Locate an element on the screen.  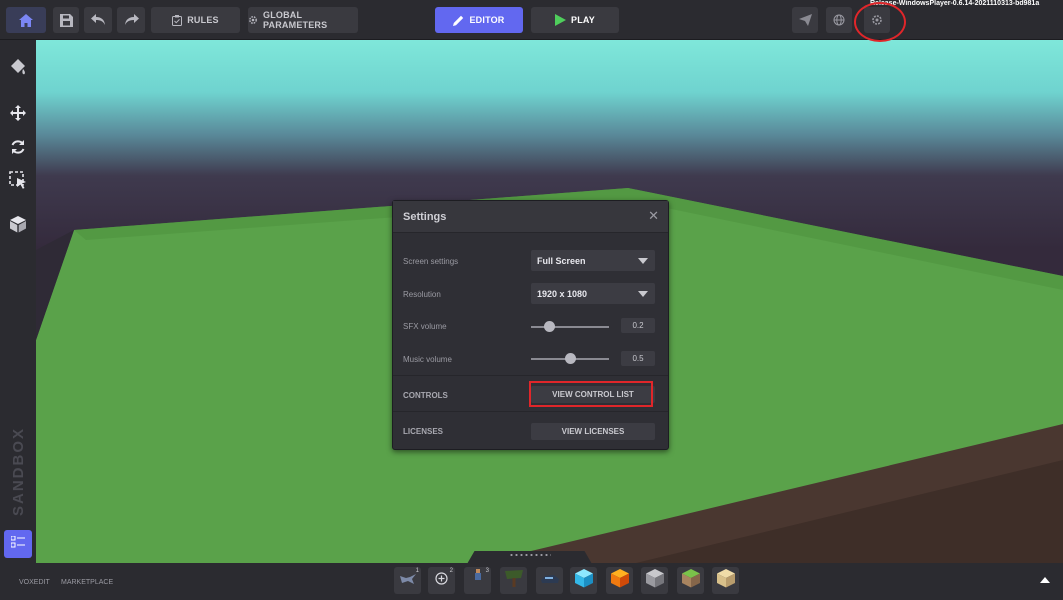
screen-settings-value: Full Screen is located at coordinates (561, 260).